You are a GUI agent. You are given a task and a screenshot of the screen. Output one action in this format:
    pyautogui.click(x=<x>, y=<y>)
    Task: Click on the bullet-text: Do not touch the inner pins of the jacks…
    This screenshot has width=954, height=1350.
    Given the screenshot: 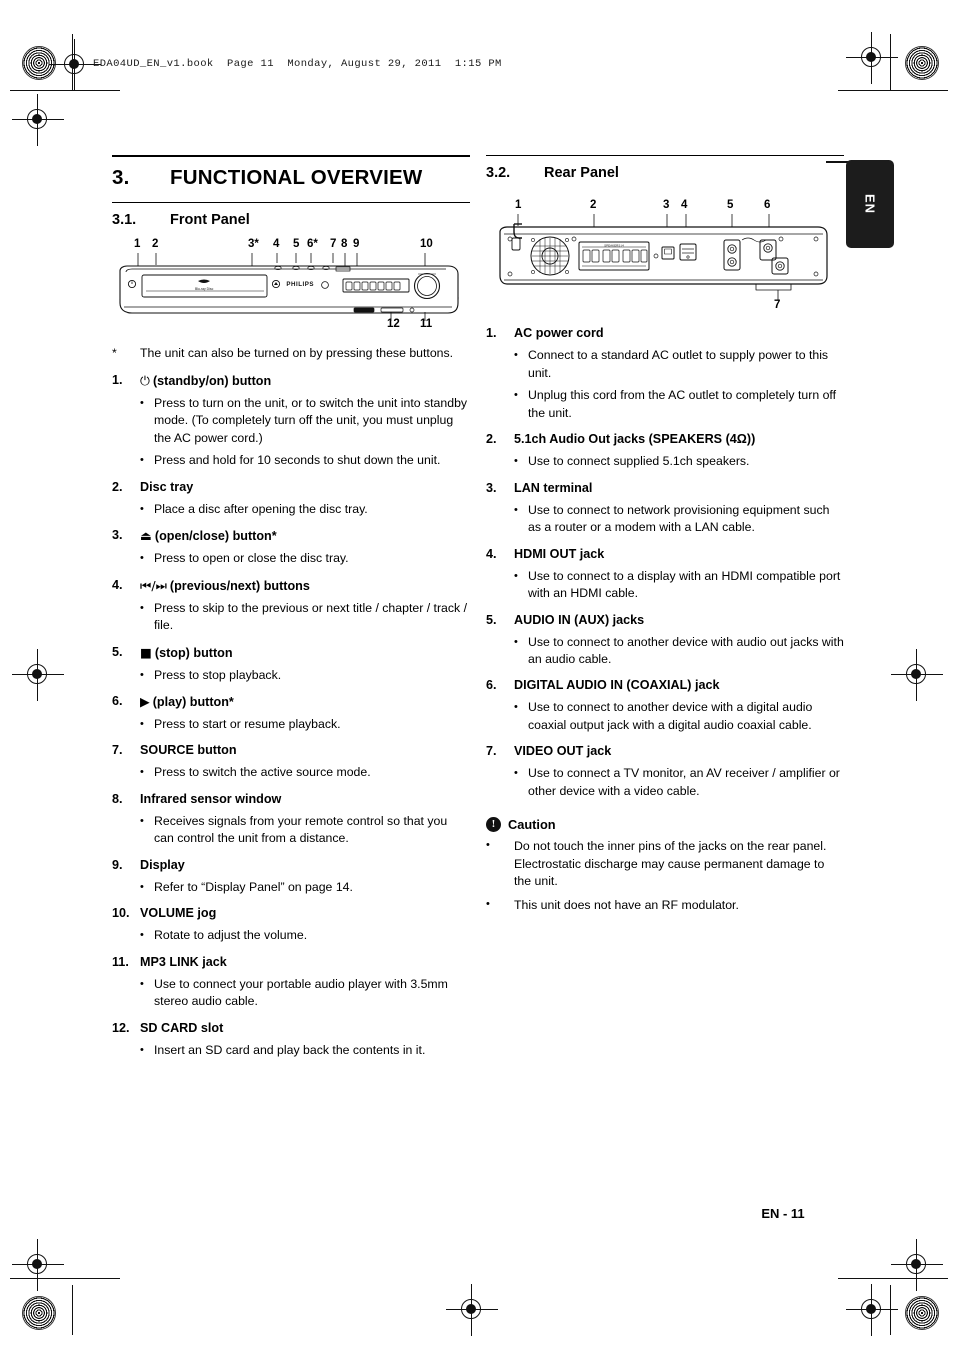 What is the action you would take?
    pyautogui.click(x=670, y=864)
    